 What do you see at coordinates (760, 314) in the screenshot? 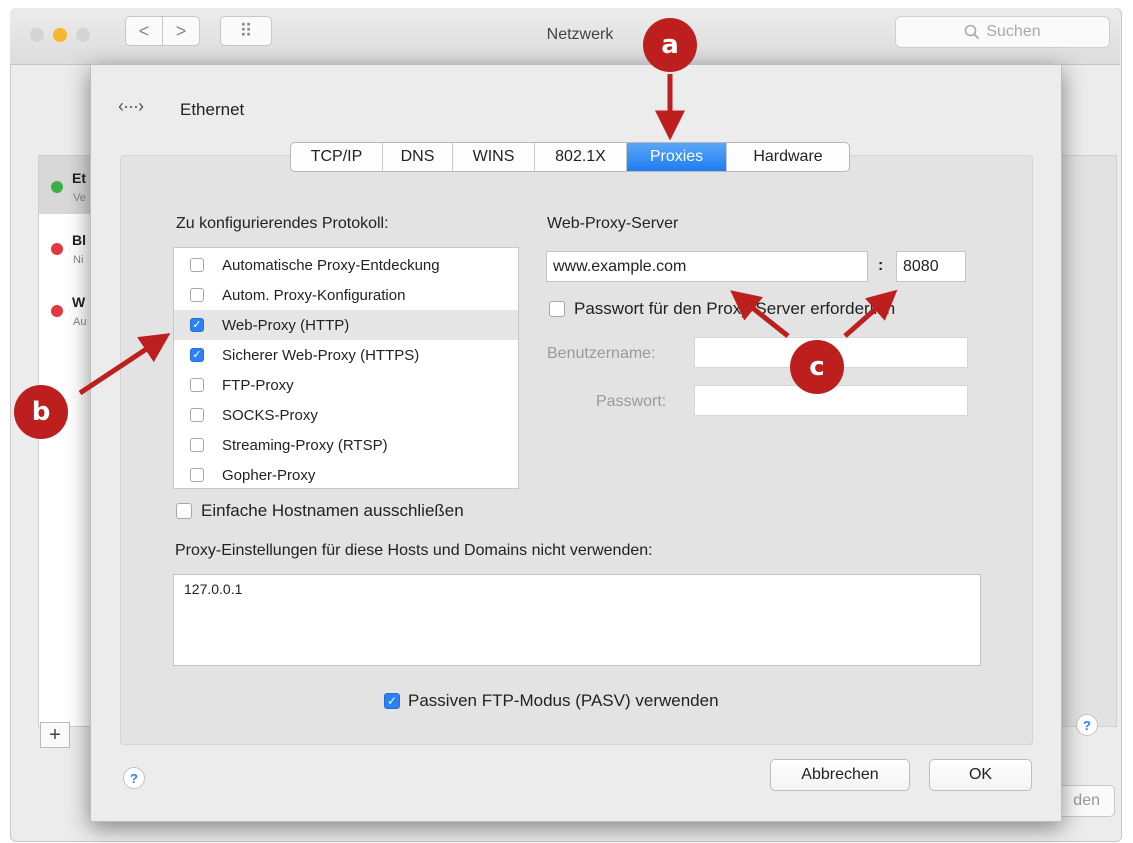
I see `arrow-c-left` at bounding box center [760, 314].